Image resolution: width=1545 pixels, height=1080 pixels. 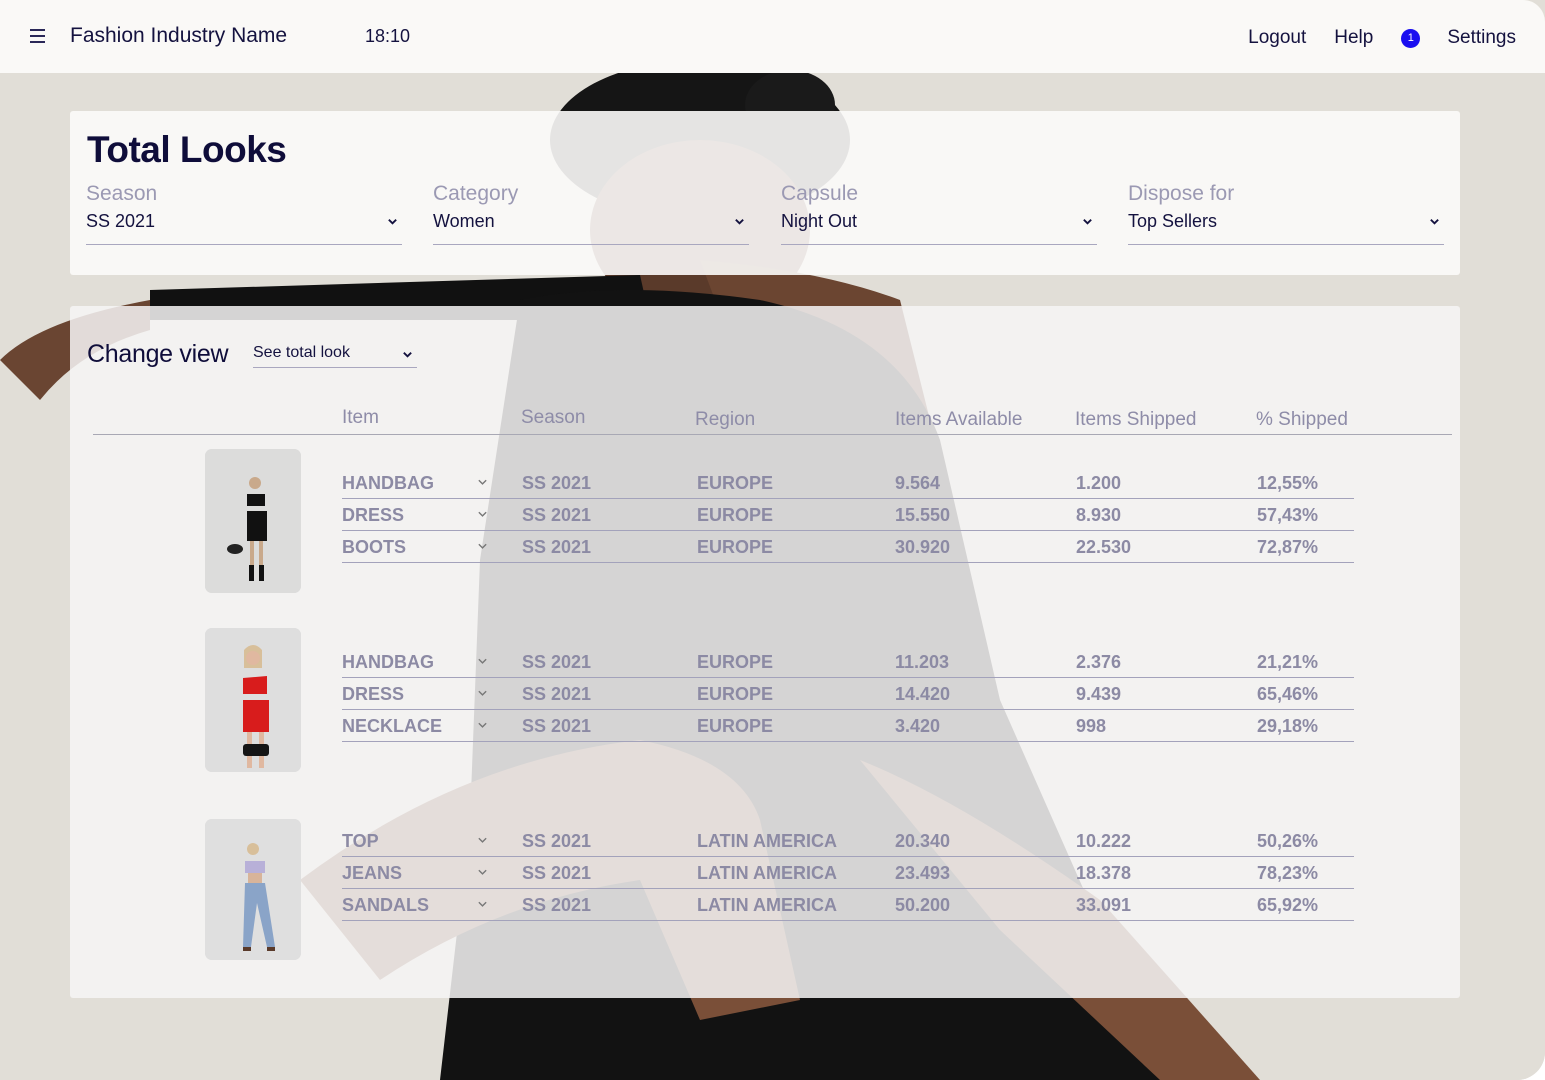 What do you see at coordinates (179, 35) in the screenshot?
I see `brand-name: Fashion Industry Name` at bounding box center [179, 35].